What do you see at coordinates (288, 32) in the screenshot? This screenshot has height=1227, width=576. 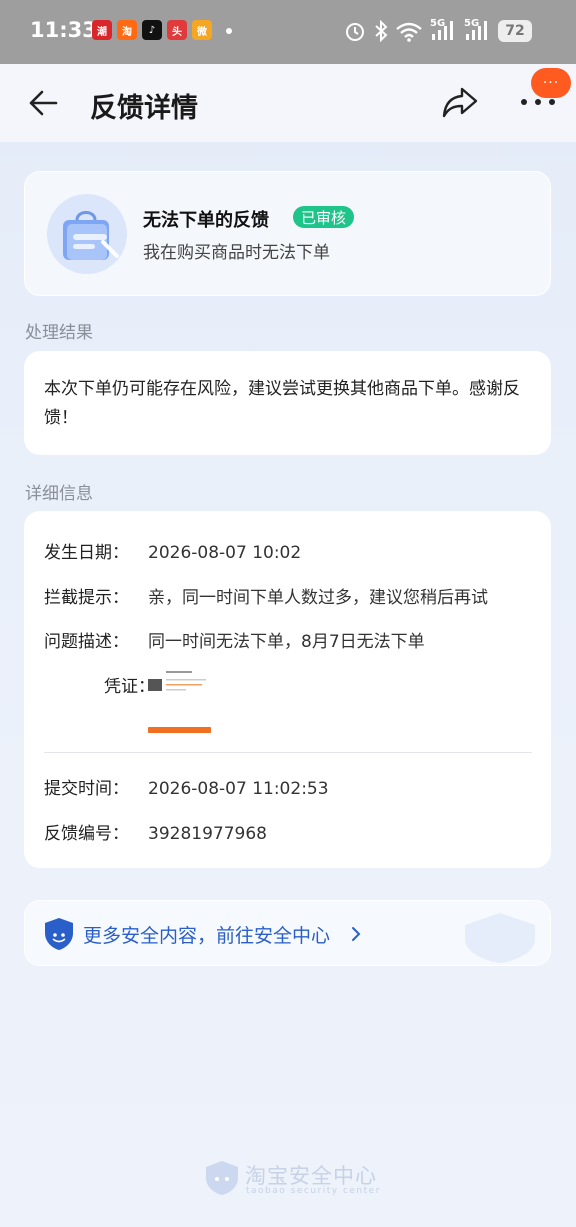 I see `status-bar: 11:33 潮 淘 ♪ 头 微 5G 5G 72` at bounding box center [288, 32].